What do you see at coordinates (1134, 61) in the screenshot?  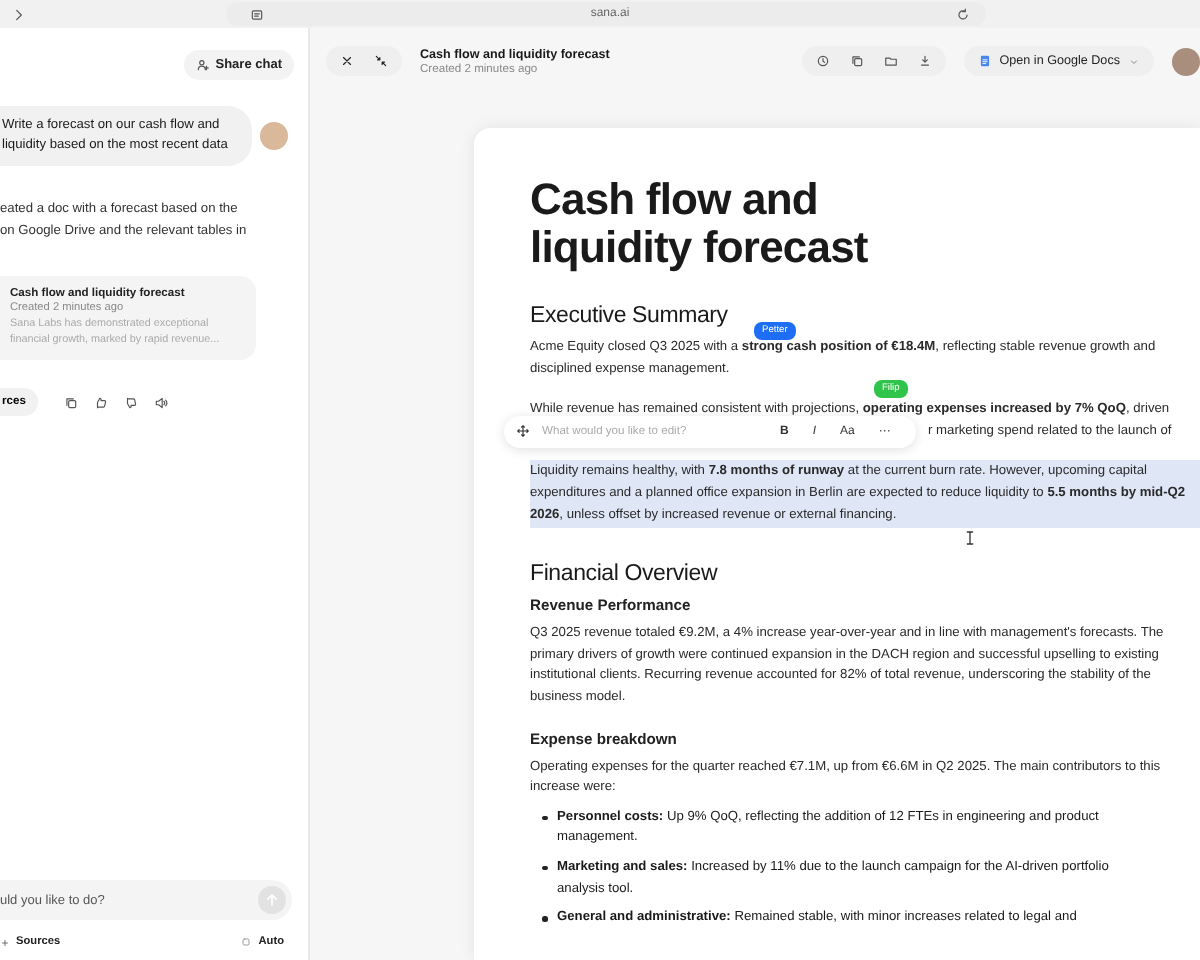 I see `caret-icon` at bounding box center [1134, 61].